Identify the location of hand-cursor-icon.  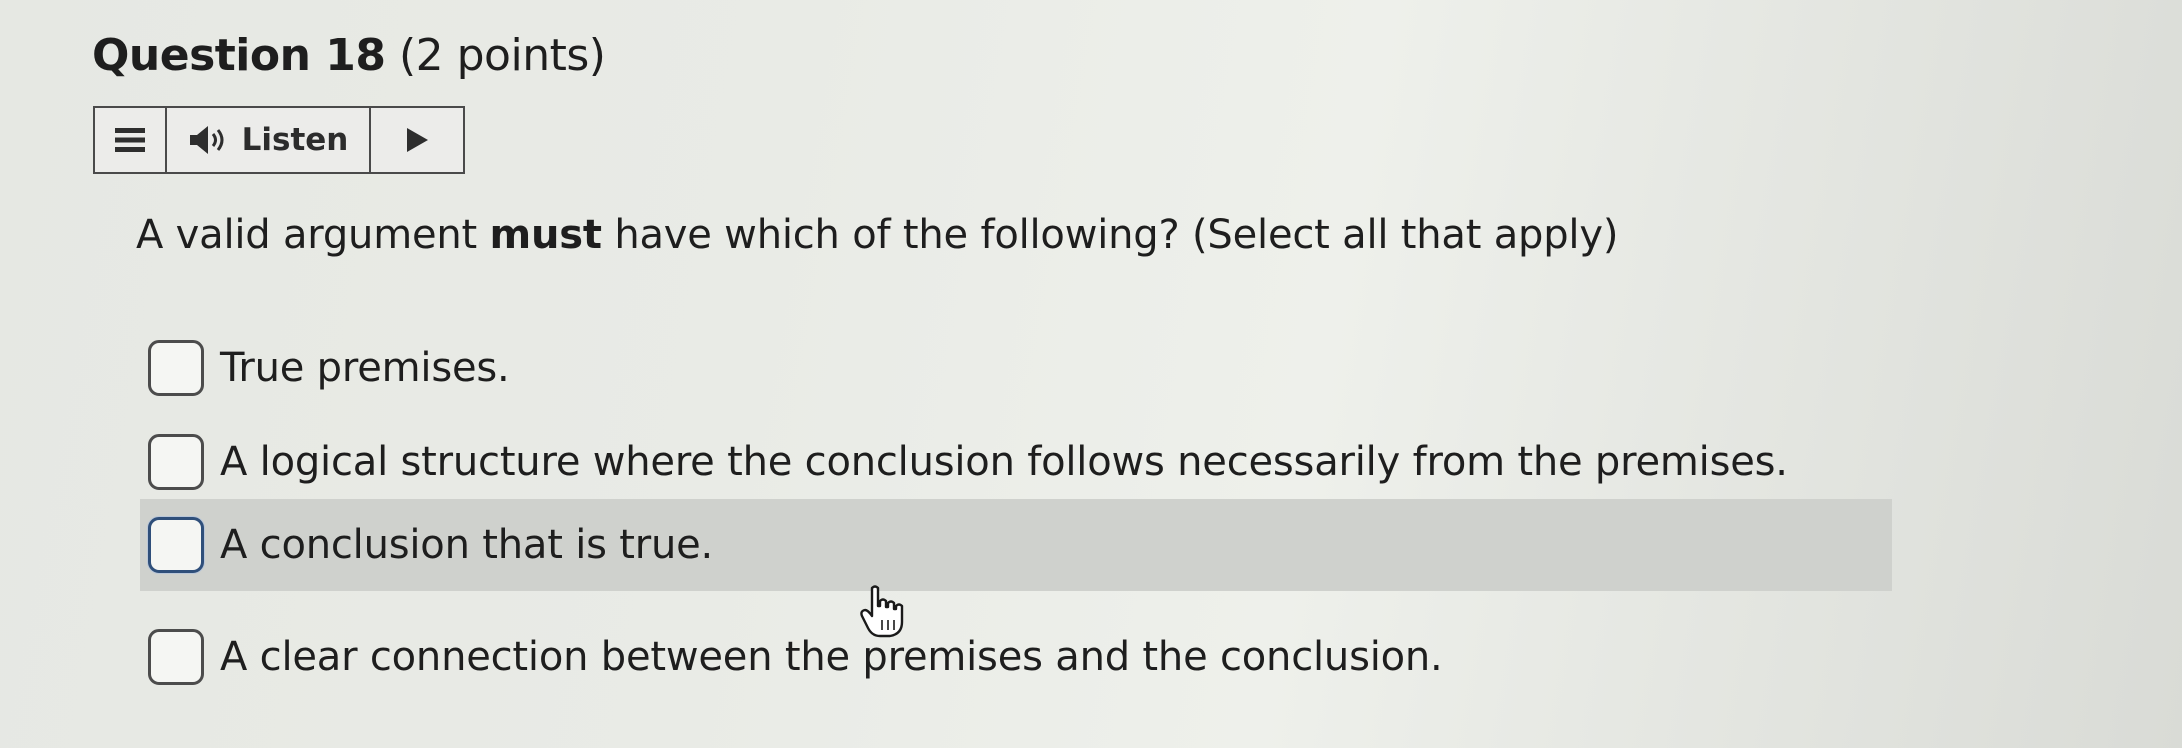
(882, 611).